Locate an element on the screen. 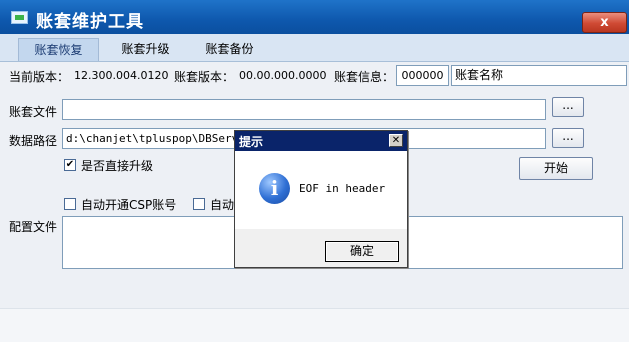 Image resolution: width=629 pixels, height=342 pixels. data-path-label: 数据路径 is located at coordinates (33, 141).